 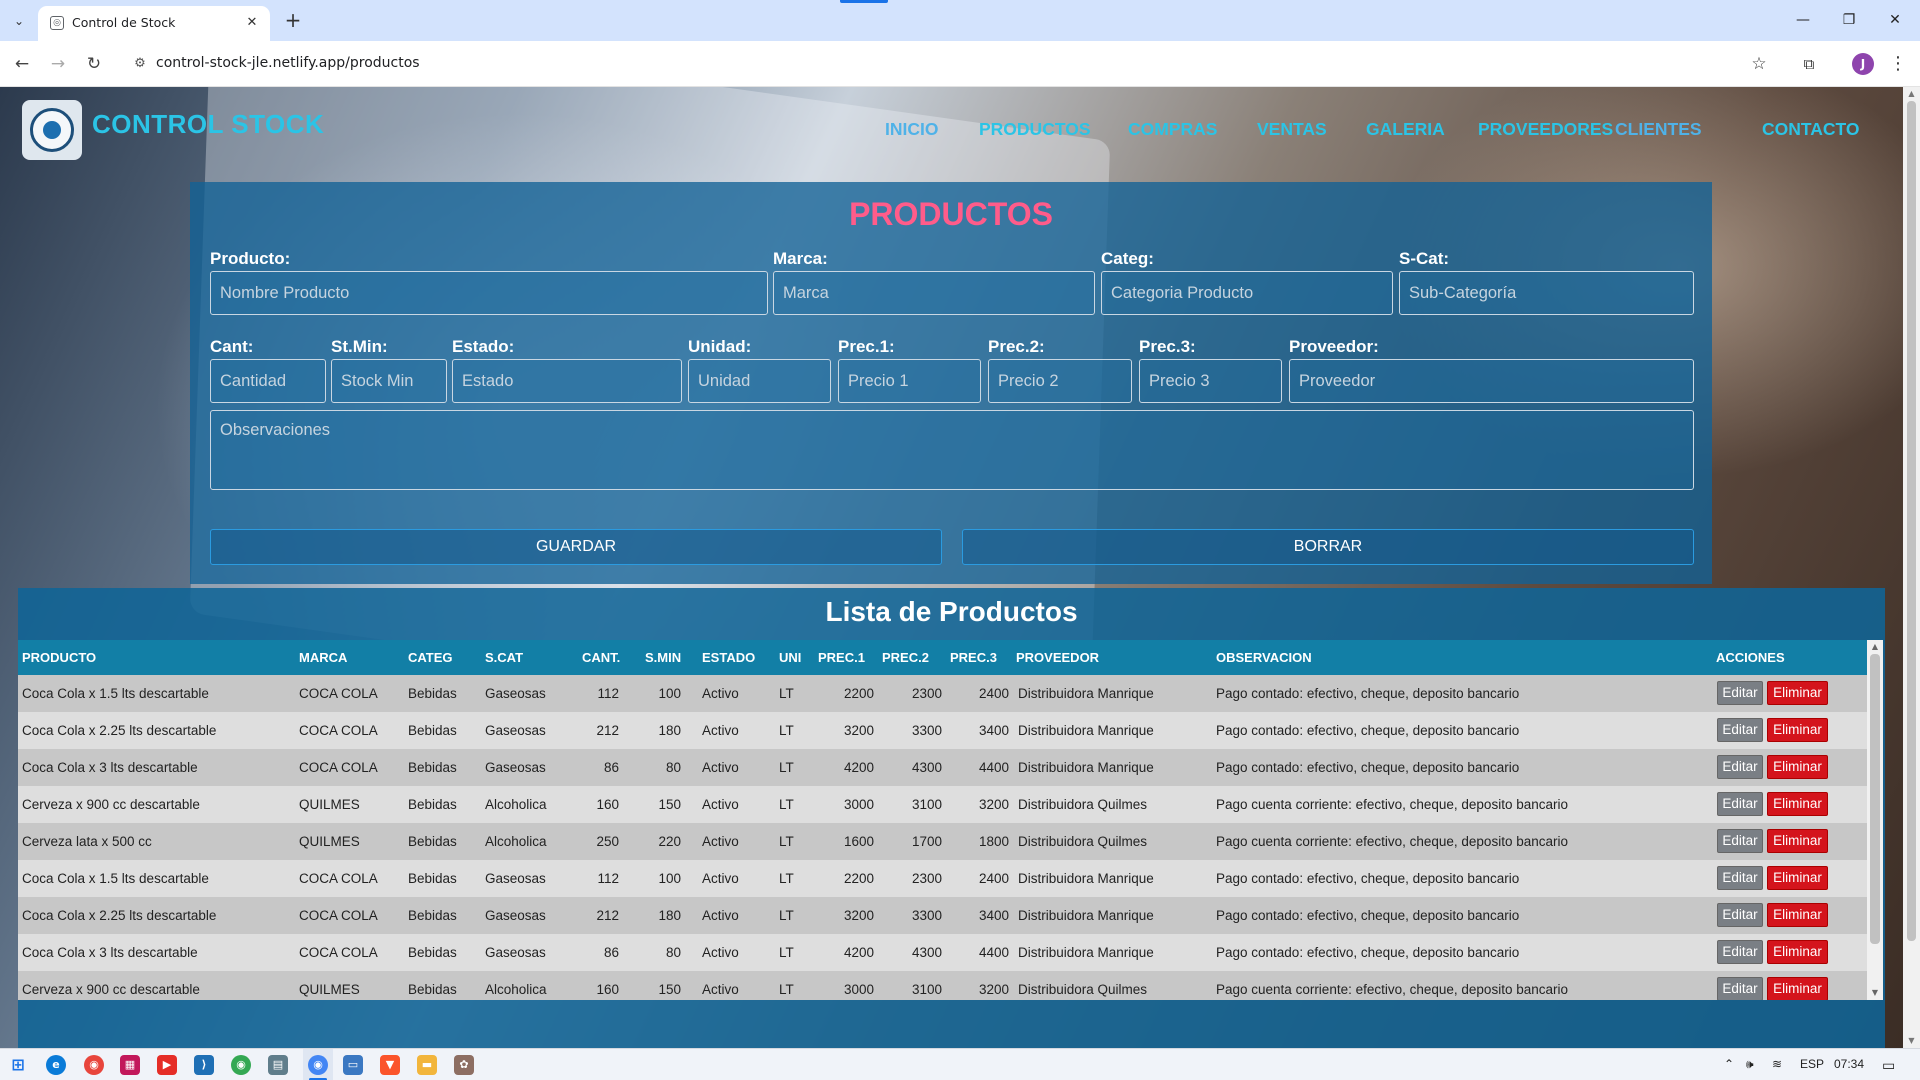 I want to click on wifi-icon: ≋, so click(x=1777, y=1064).